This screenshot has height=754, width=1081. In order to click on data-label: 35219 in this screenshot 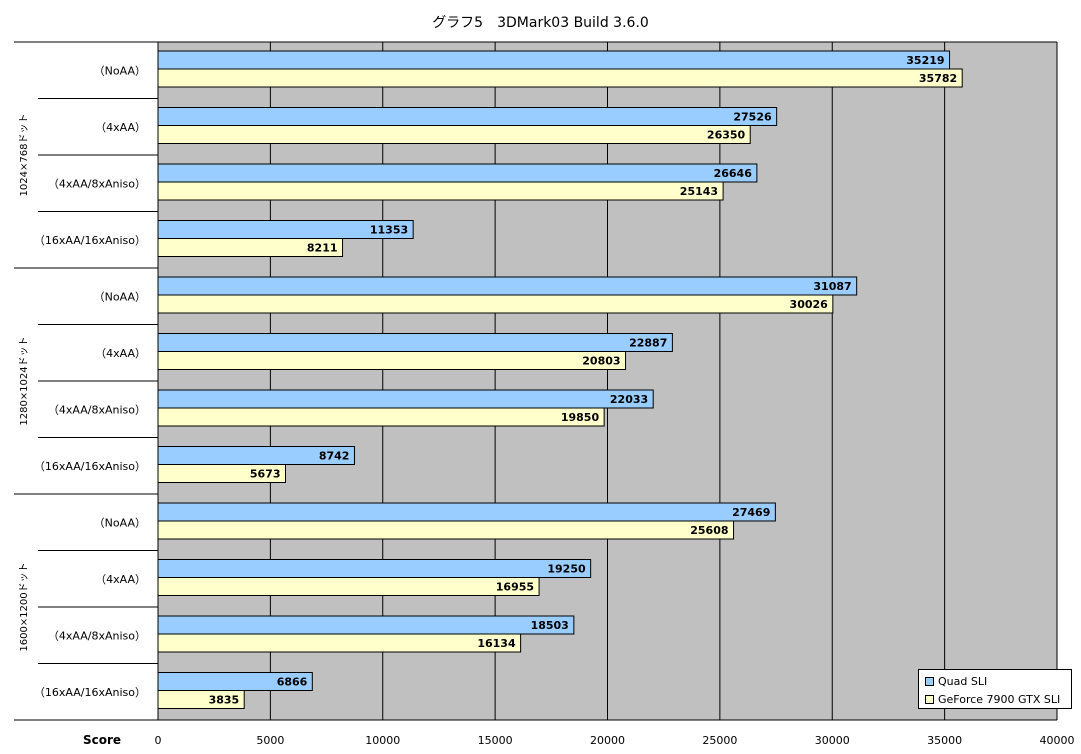, I will do `click(925, 60)`.